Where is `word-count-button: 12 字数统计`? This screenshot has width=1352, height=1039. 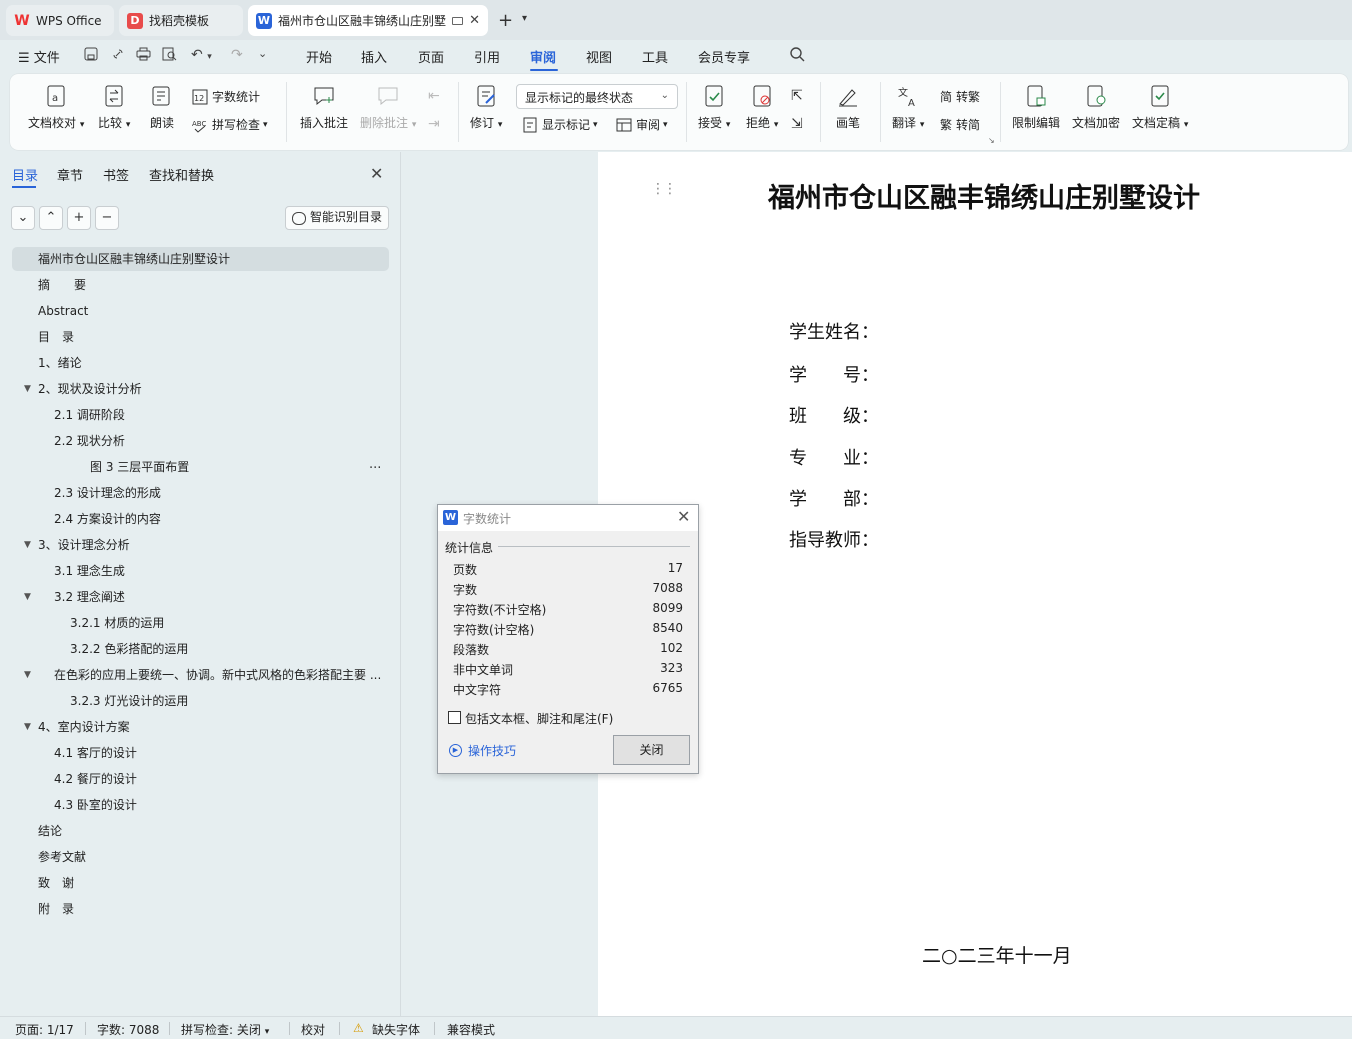
word-count-button: 12 字数统计 is located at coordinates (226, 96).